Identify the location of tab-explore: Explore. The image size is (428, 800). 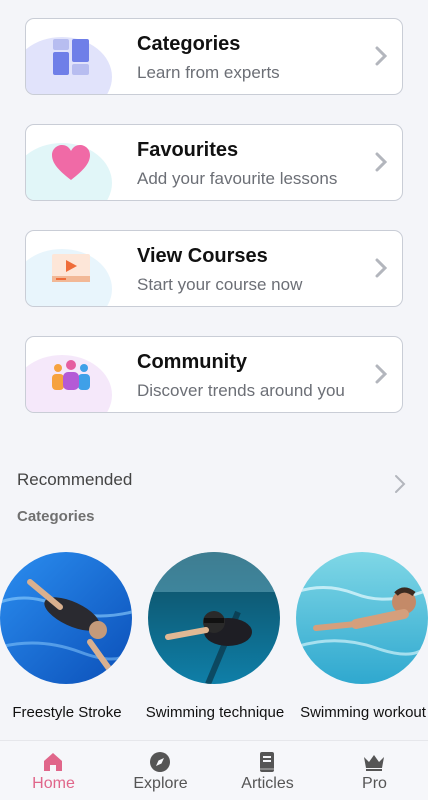
(160, 770).